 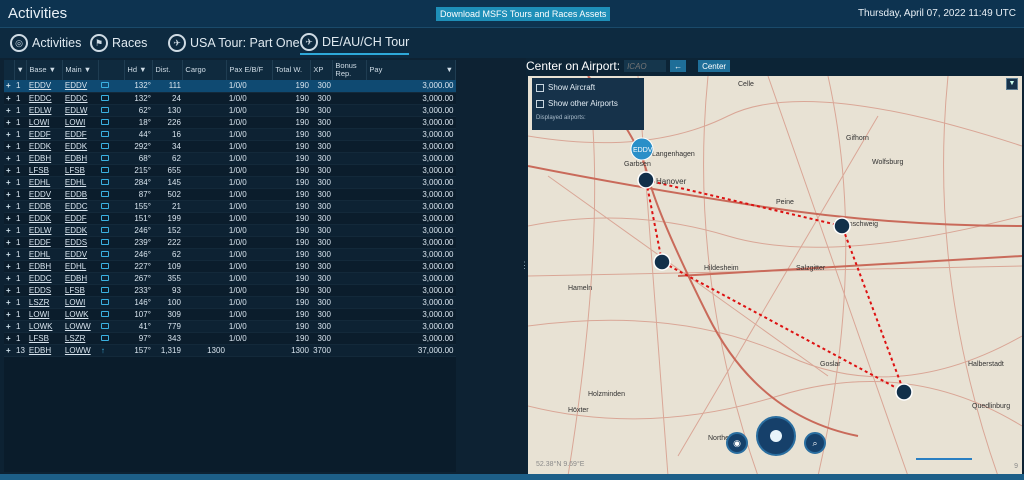 I want to click on table-row: +1 EDDC EDBH 267° 355 1/0/0 190 300 3,000.00, so click(x=230, y=278).